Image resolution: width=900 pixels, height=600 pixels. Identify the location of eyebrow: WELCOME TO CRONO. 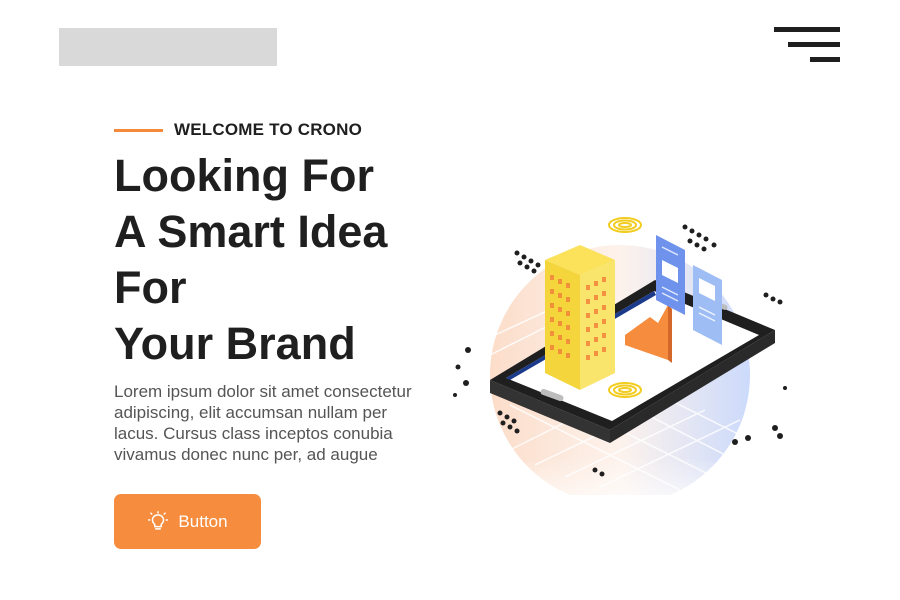
(238, 130).